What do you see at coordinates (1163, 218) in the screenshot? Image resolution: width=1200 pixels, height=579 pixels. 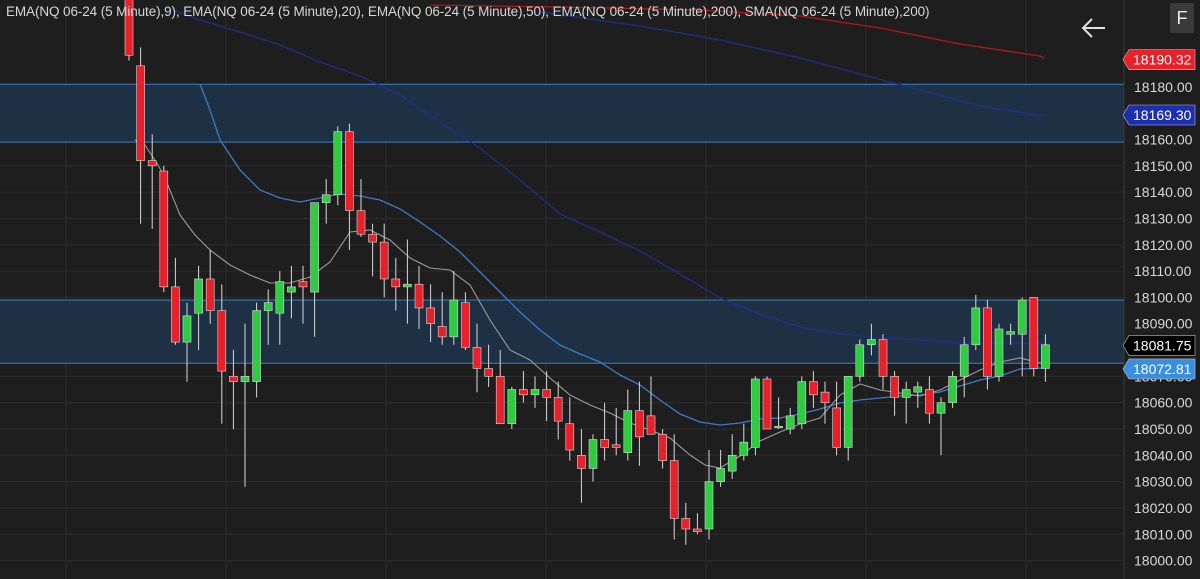 I see `y-tick-label: 18130.00` at bounding box center [1163, 218].